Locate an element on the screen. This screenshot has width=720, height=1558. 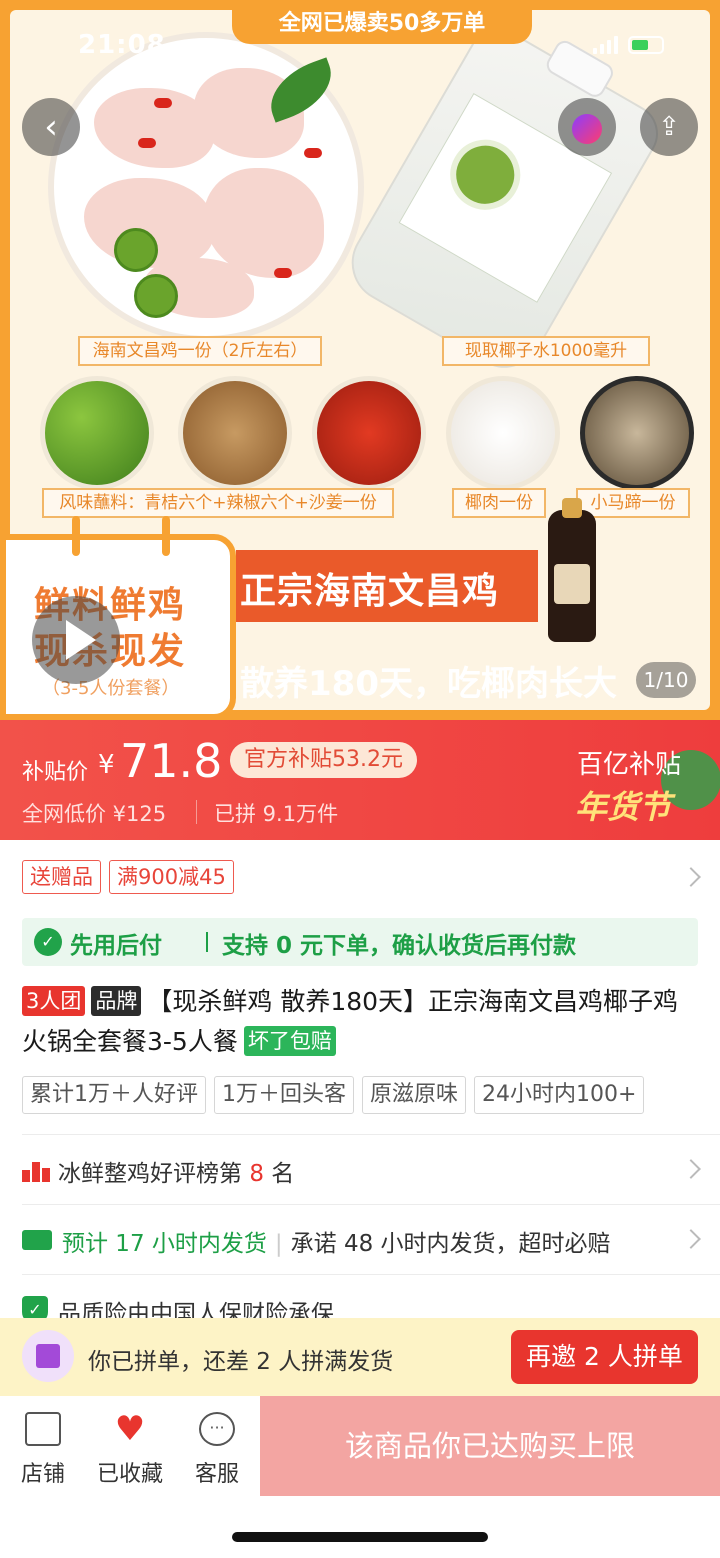
mini-app-icon is located at coordinates (587, 127).